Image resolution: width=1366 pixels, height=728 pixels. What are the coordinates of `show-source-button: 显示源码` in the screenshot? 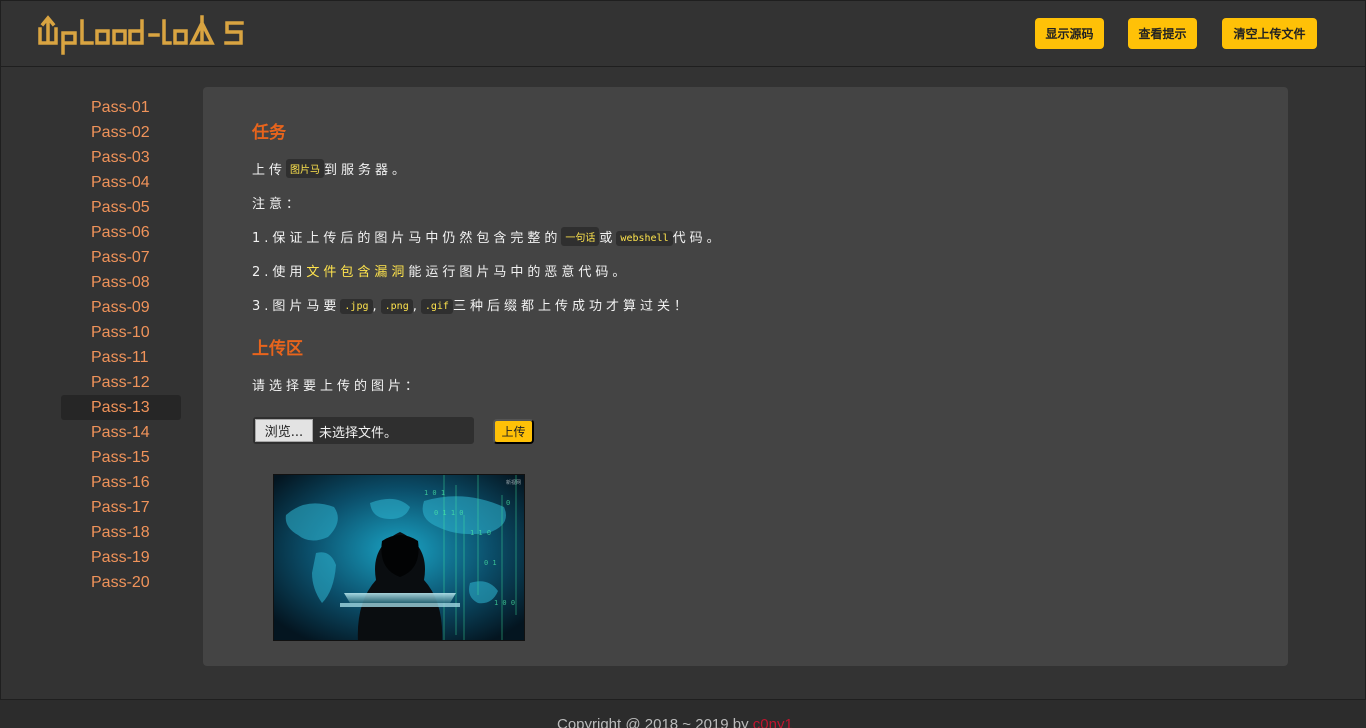 It's located at (1069, 33).